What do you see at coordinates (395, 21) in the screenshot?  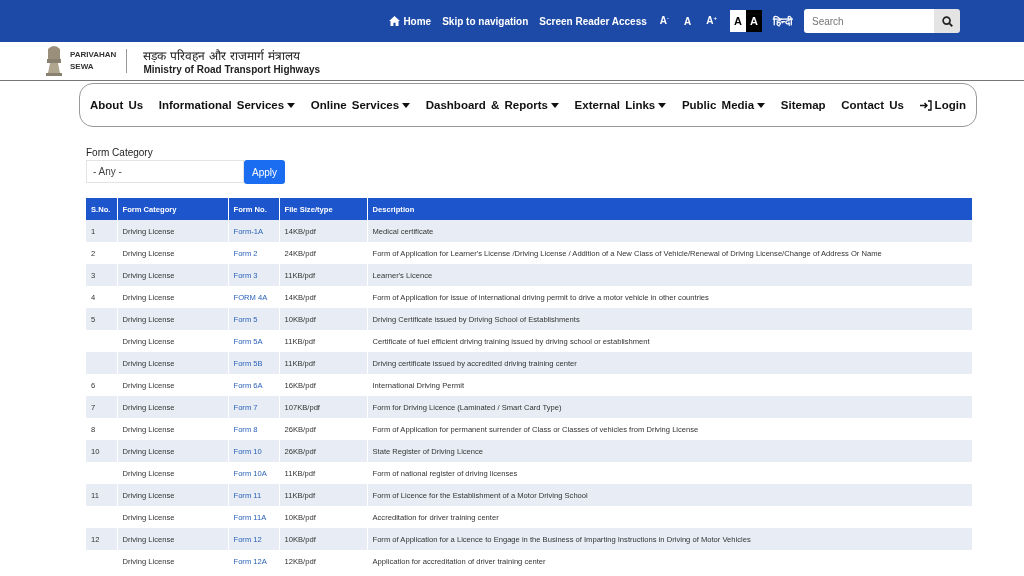 I see `home-icon` at bounding box center [395, 21].